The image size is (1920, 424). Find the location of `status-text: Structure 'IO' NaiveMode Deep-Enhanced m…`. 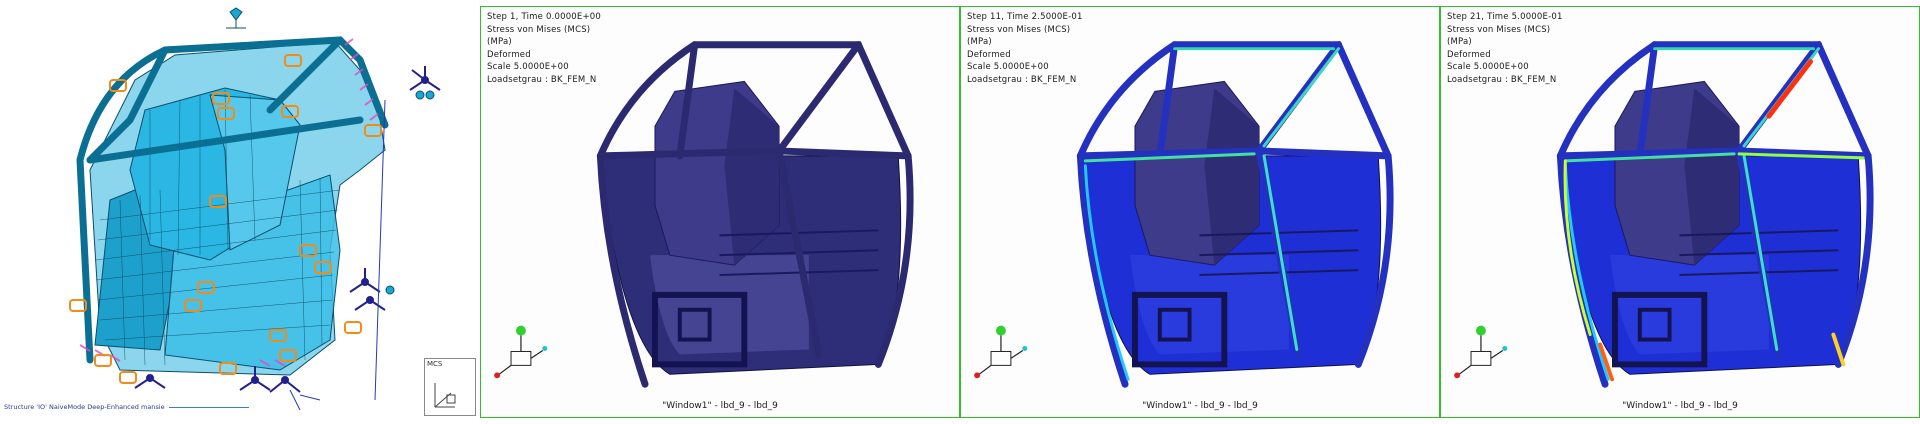

status-text: Structure 'IO' NaiveMode Deep-Enhanced m… is located at coordinates (126, 407).